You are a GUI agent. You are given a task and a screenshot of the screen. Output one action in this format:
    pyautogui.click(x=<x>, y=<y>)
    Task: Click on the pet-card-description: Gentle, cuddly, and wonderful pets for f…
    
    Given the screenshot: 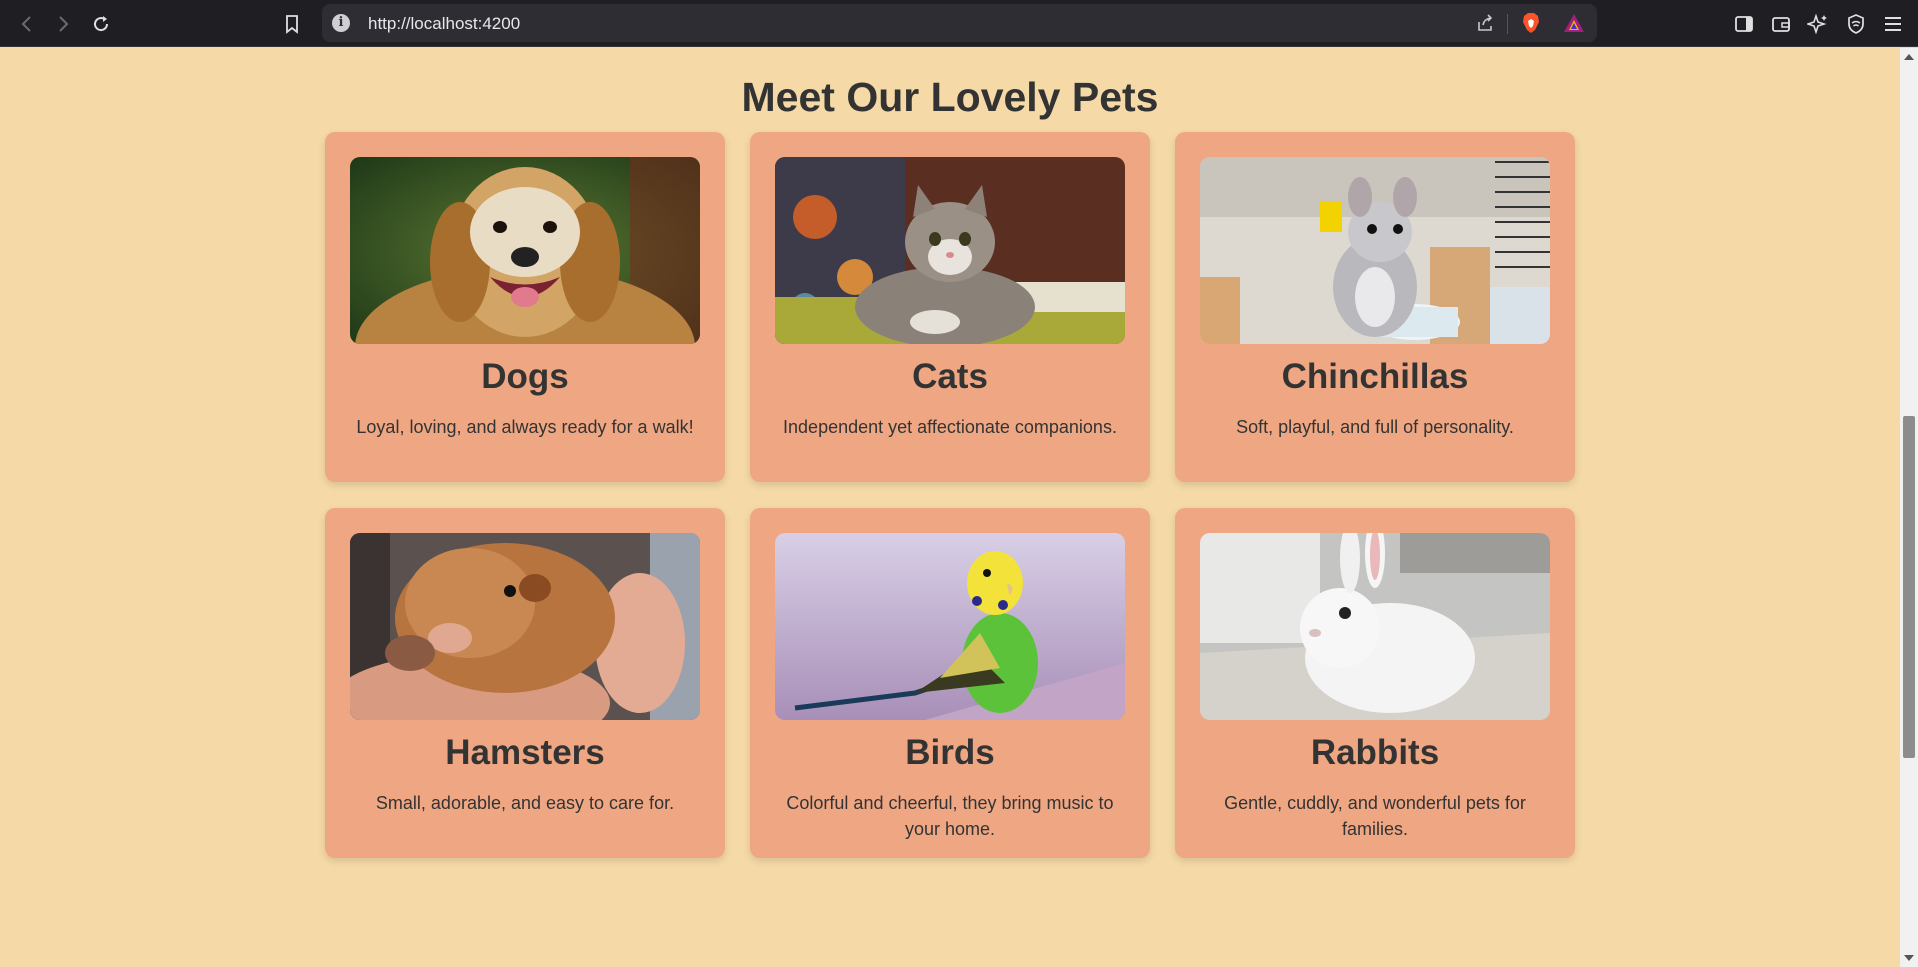 What is the action you would take?
    pyautogui.click(x=1375, y=816)
    